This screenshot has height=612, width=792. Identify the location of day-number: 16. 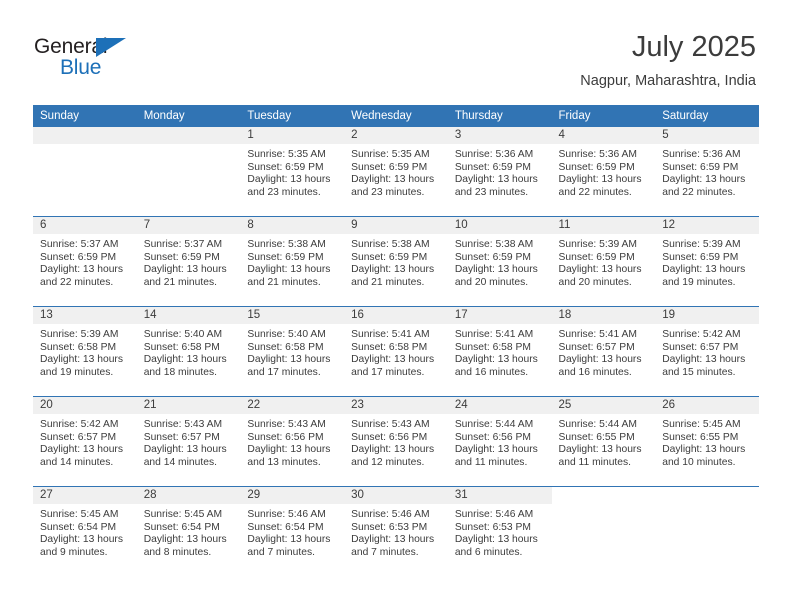
(396, 315).